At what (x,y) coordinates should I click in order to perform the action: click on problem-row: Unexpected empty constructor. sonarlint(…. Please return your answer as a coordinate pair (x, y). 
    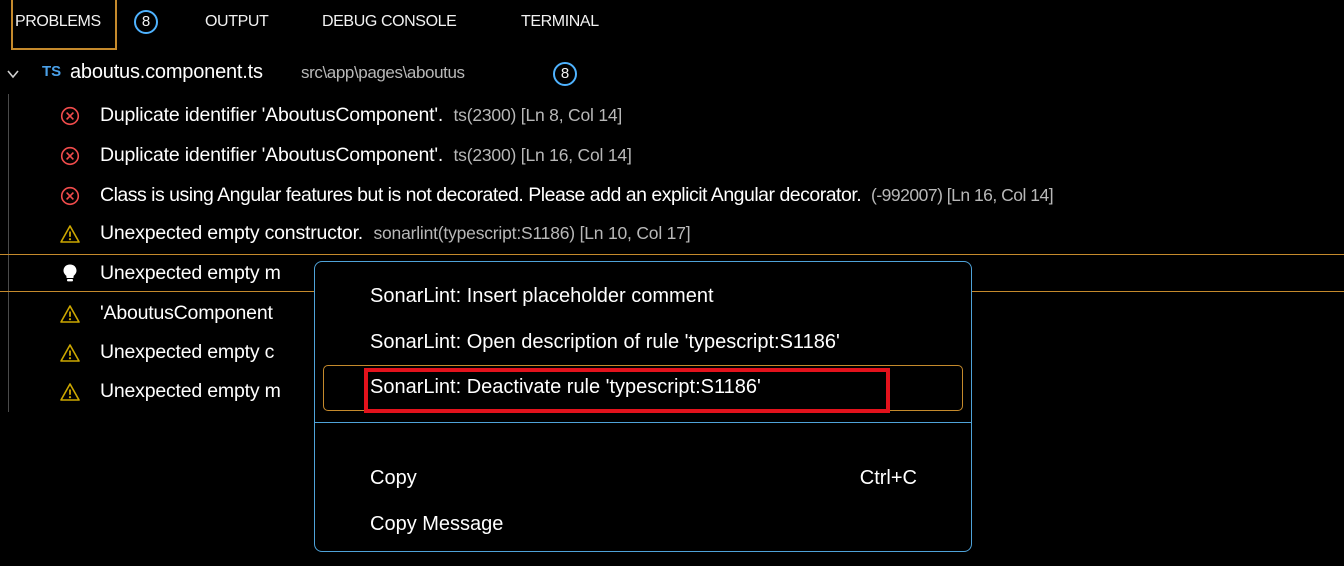
    Looking at the image, I should click on (672, 234).